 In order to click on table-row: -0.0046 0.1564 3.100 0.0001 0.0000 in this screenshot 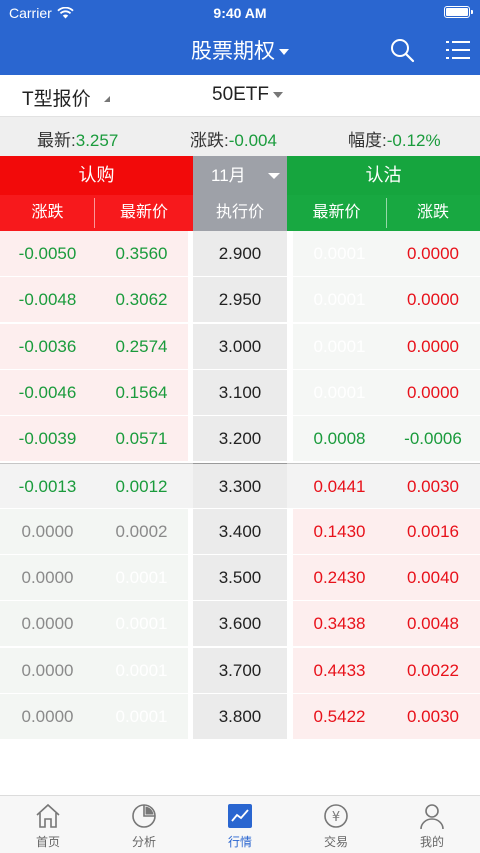, I will do `click(240, 393)`.